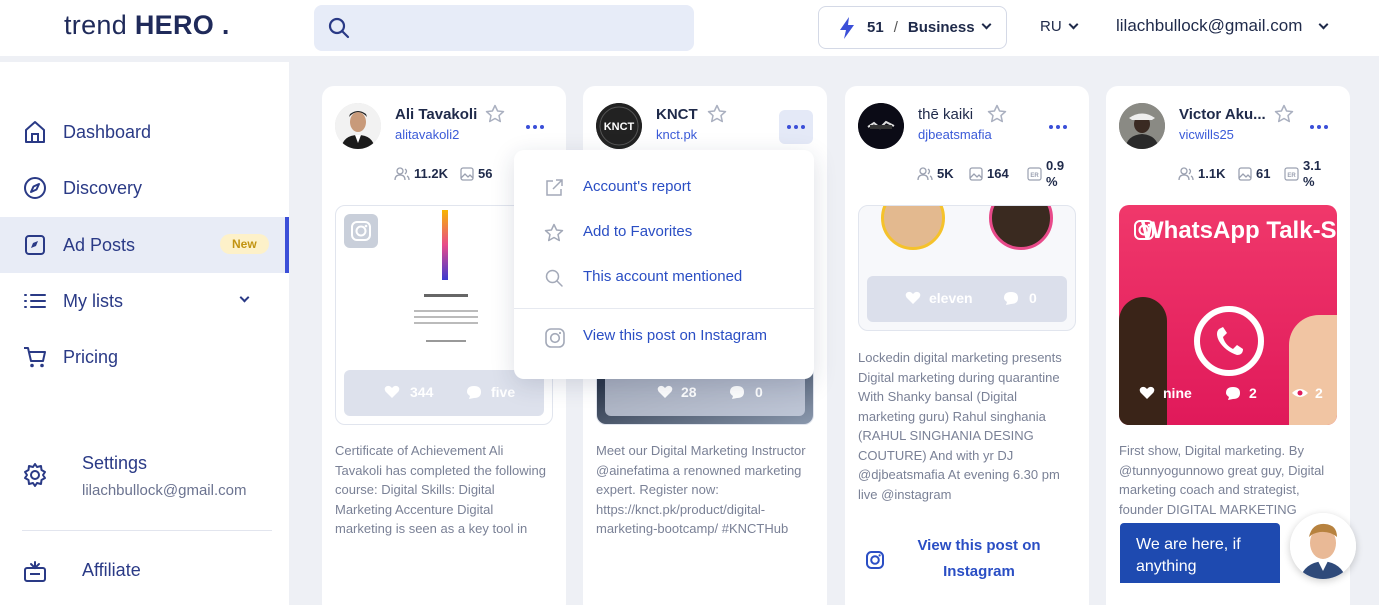 This screenshot has width=1379, height=605. Describe the element at coordinates (35, 245) in the screenshot. I see `ad-posts-icon` at that location.